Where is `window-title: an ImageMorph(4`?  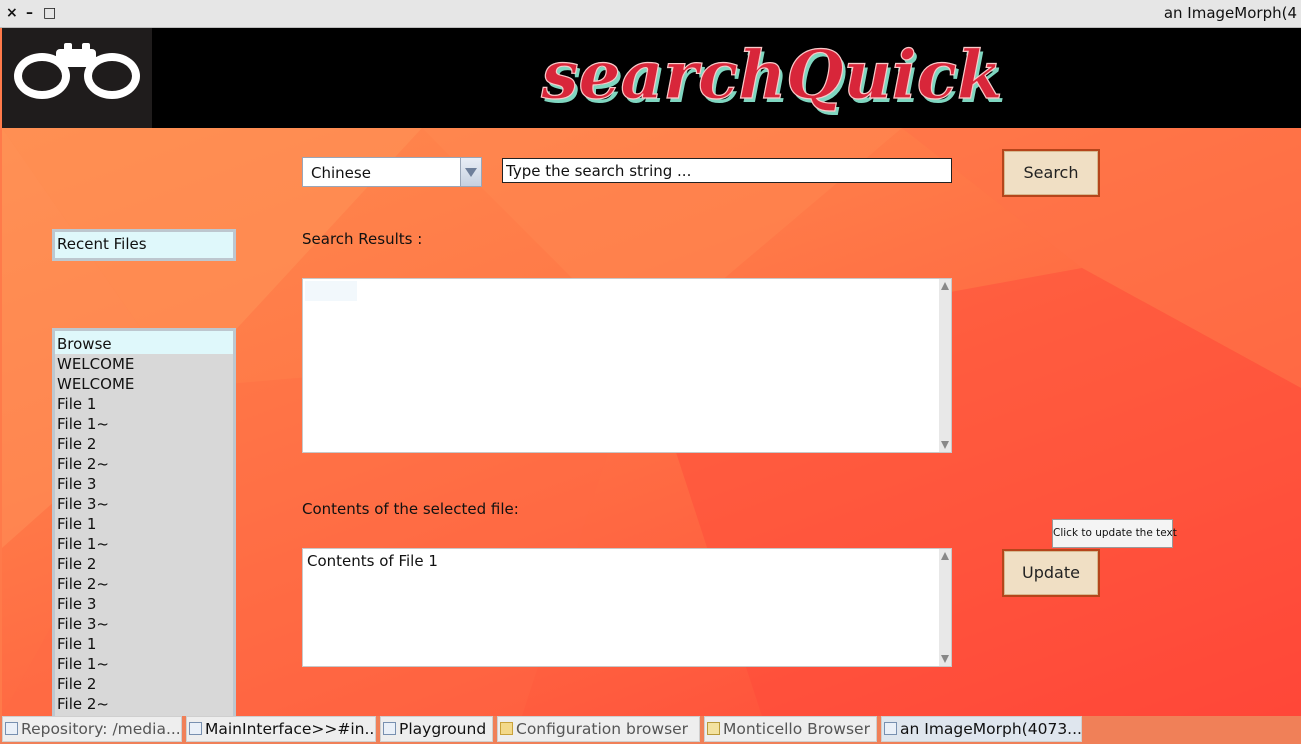 window-title: an ImageMorph(4 is located at coordinates (1230, 13).